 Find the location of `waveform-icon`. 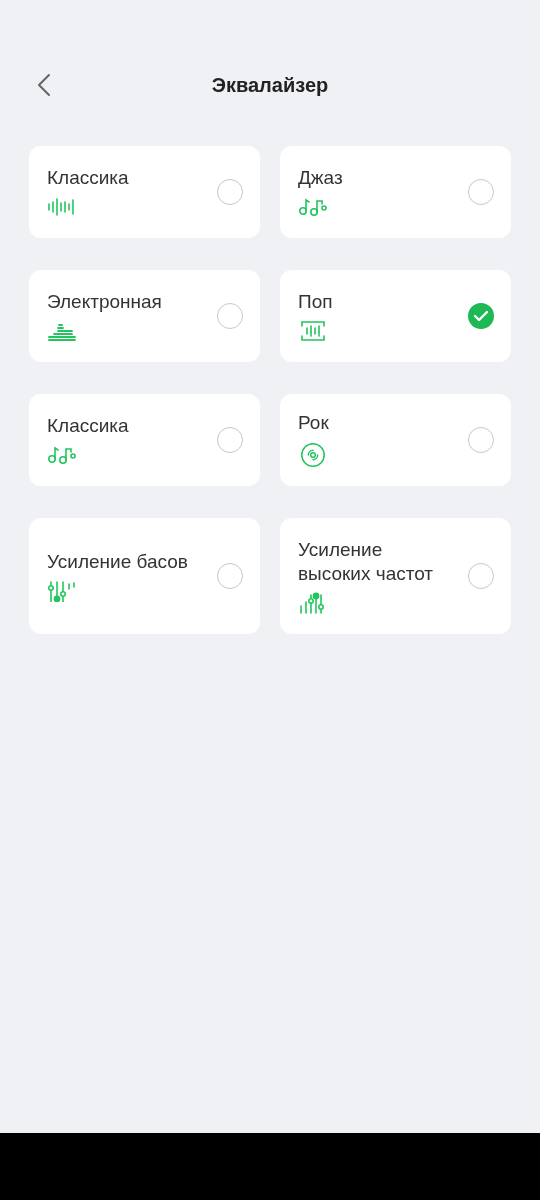

waveform-icon is located at coordinates (62, 207).